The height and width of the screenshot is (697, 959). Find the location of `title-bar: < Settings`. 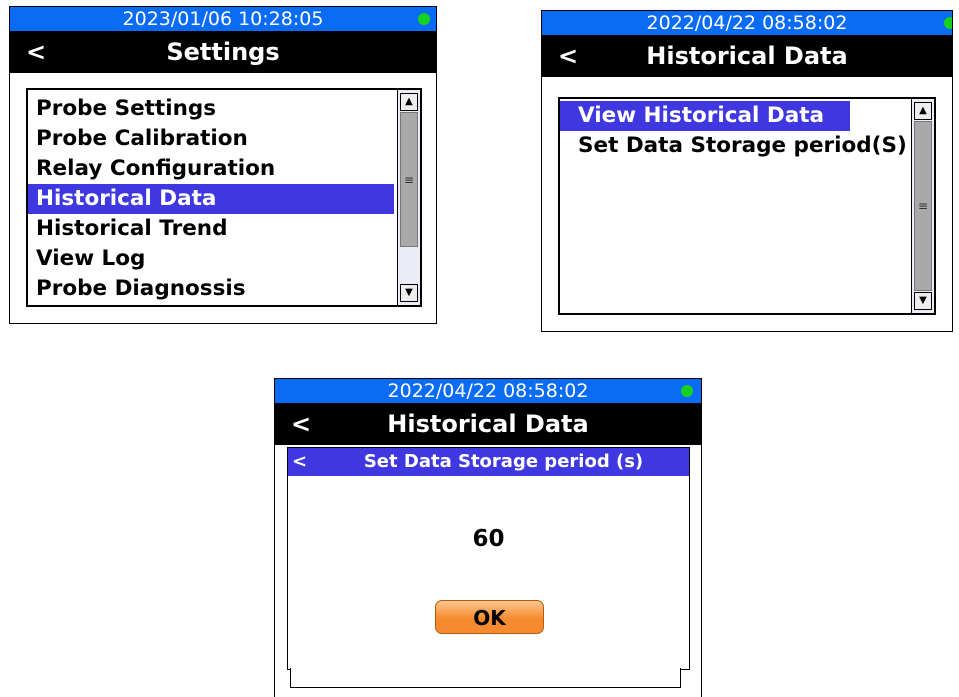

title-bar: < Settings is located at coordinates (223, 52).